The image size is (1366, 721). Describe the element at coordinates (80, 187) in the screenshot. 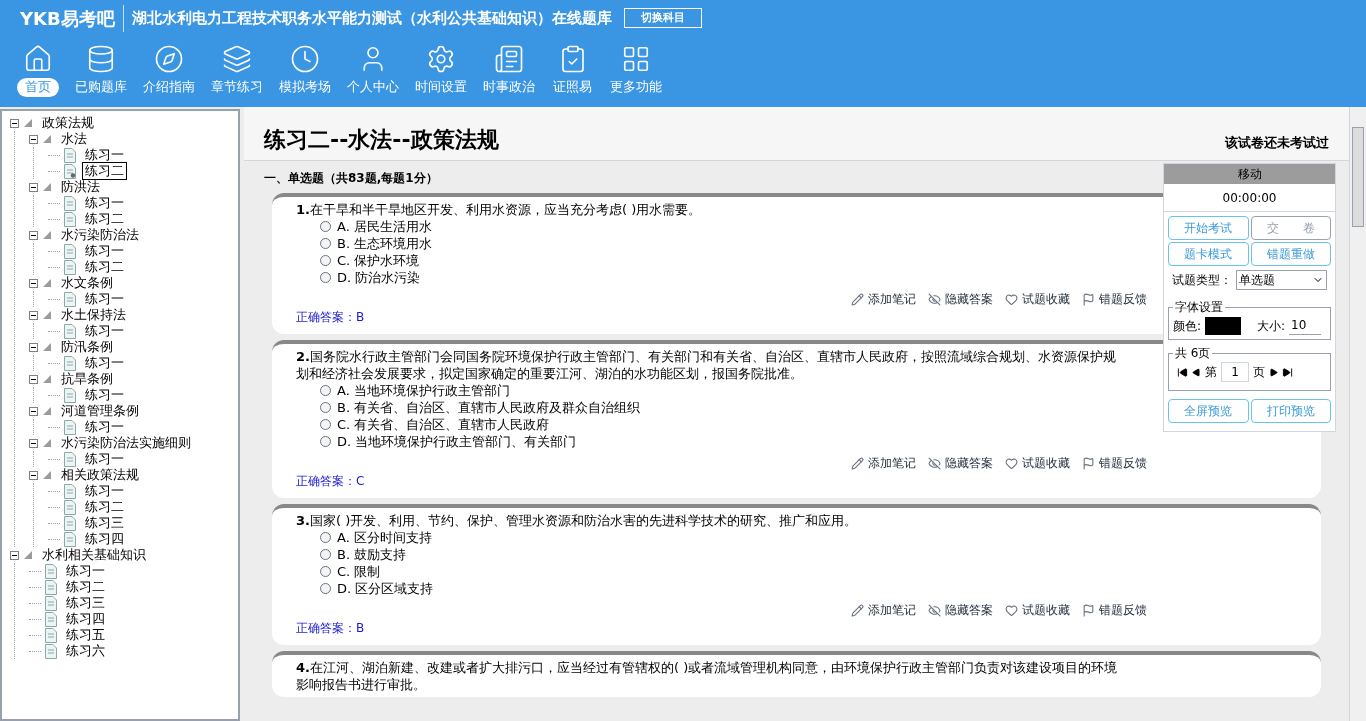

I see `tree-item: 防洪法` at that location.